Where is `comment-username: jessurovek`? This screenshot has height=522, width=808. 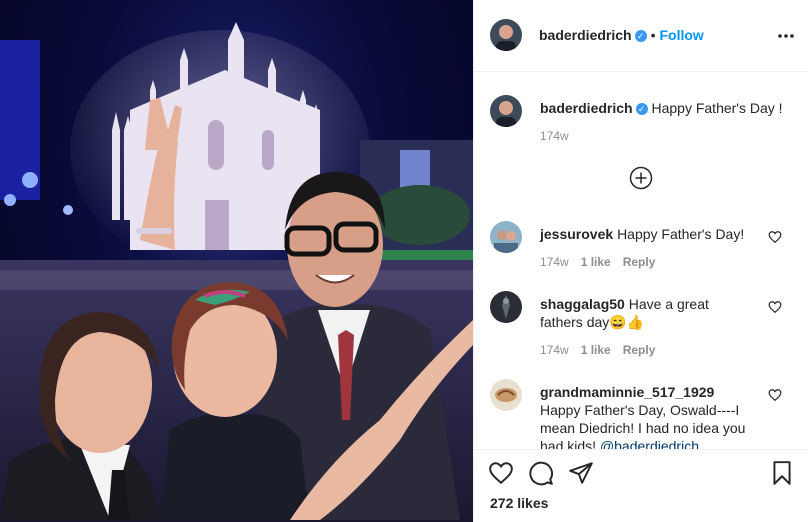
comment-username: jessurovek is located at coordinates (576, 234).